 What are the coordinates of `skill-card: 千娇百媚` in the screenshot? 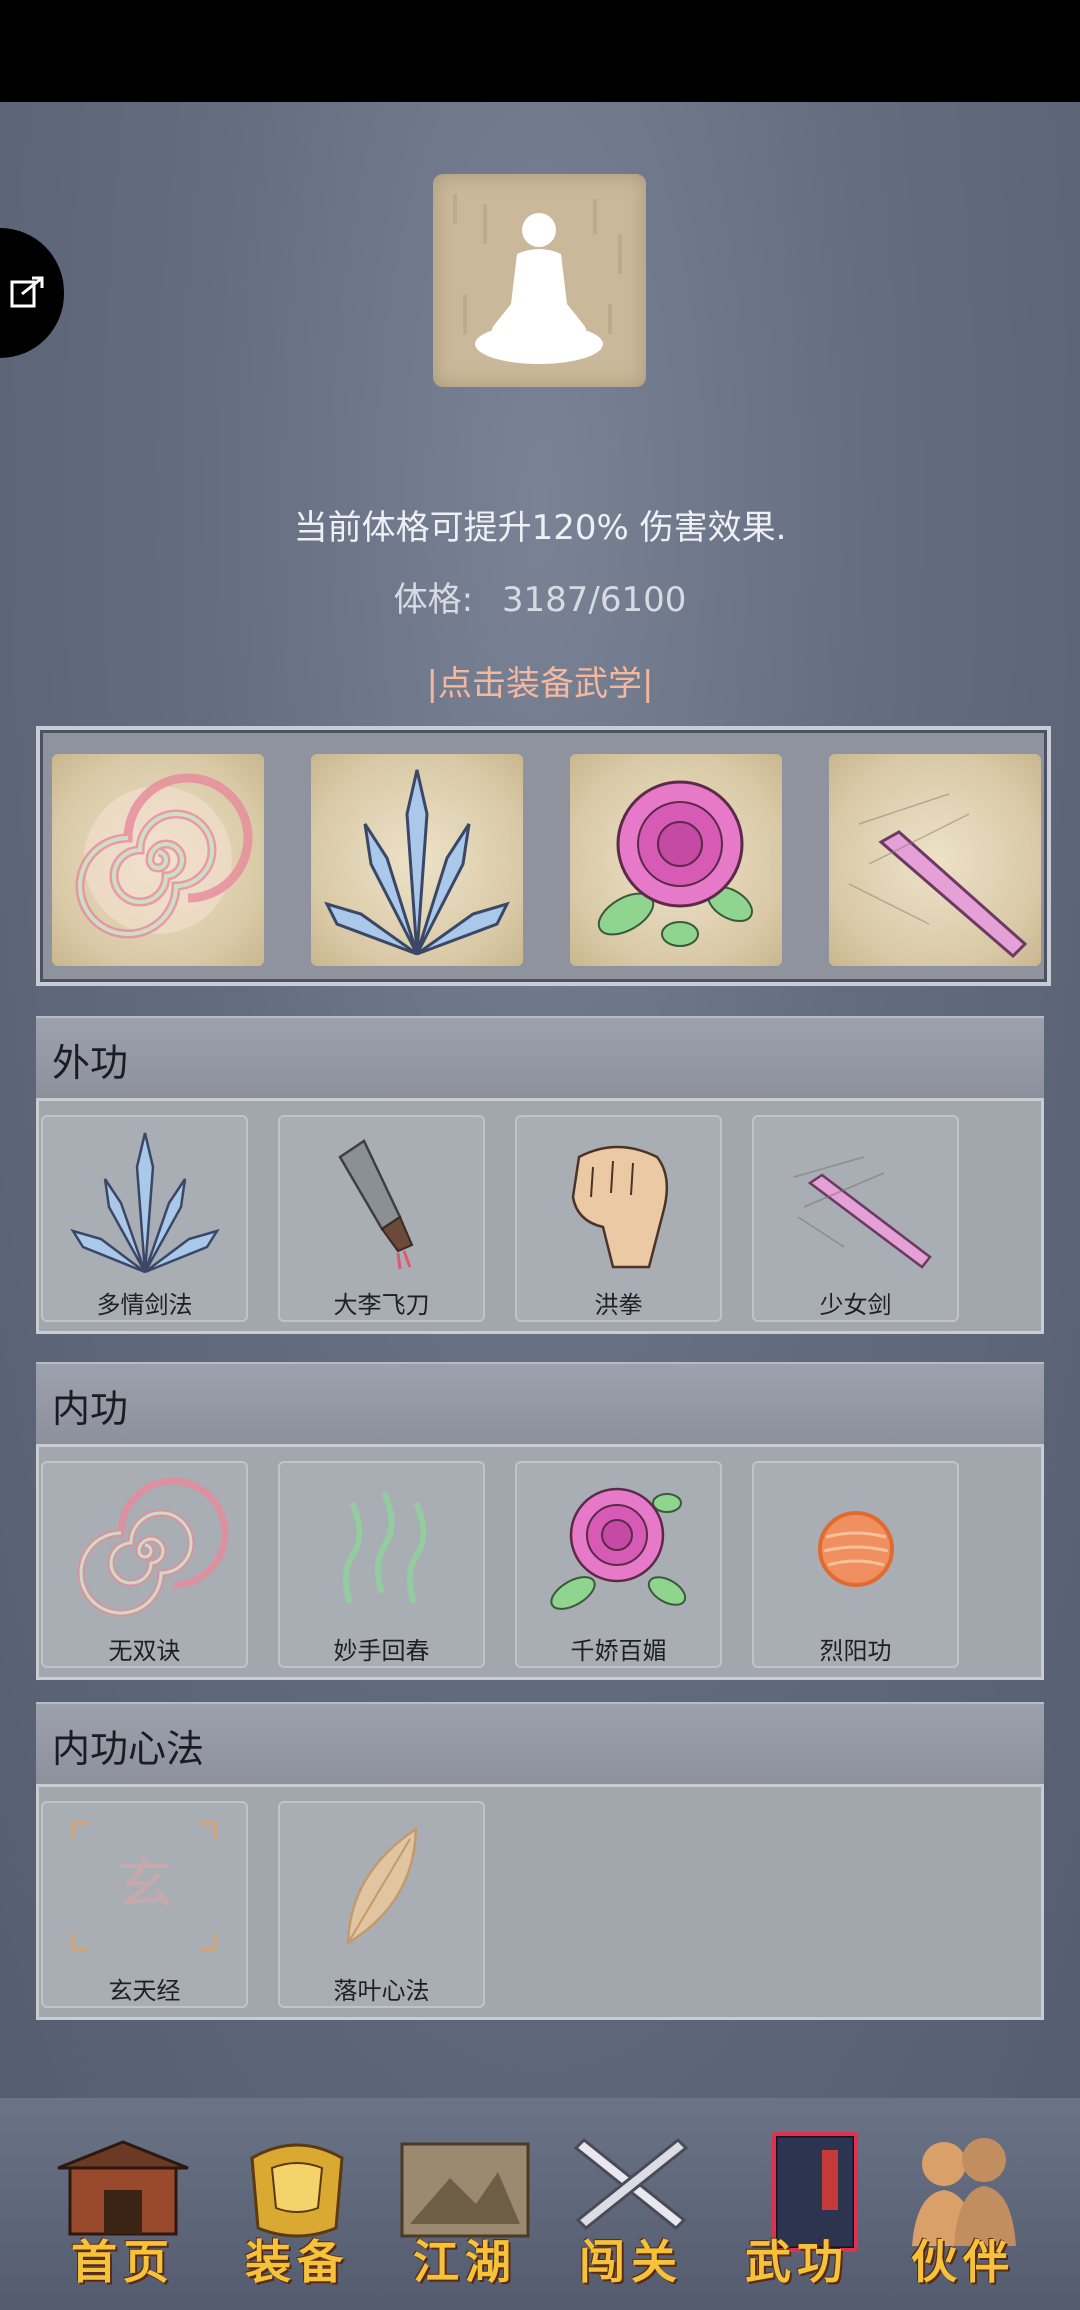 It's located at (618, 1564).